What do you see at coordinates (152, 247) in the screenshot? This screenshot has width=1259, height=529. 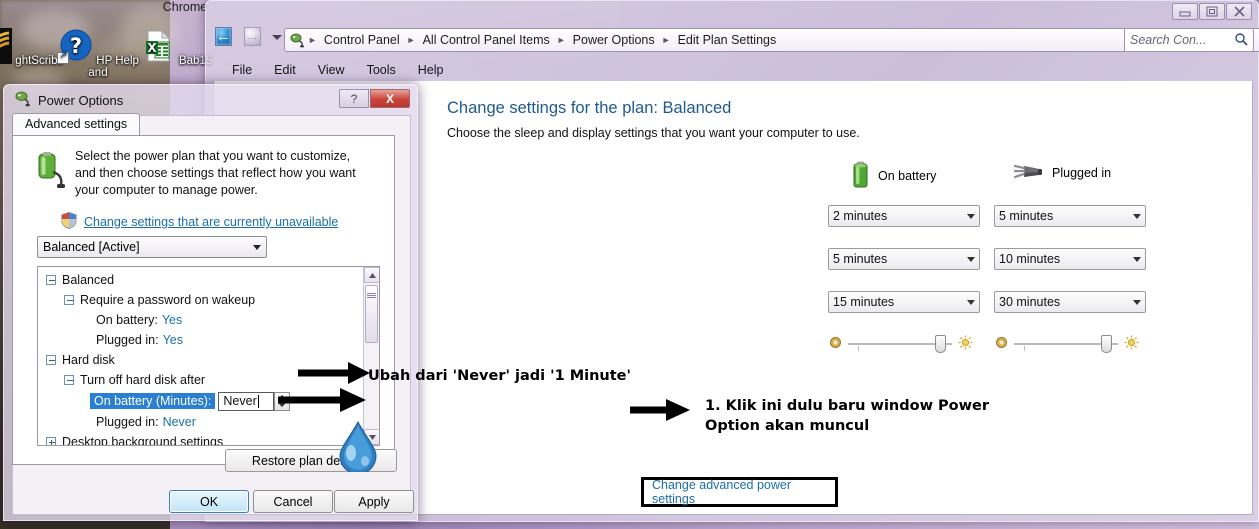 I see `power-plan-select: Balanced [Active]` at bounding box center [152, 247].